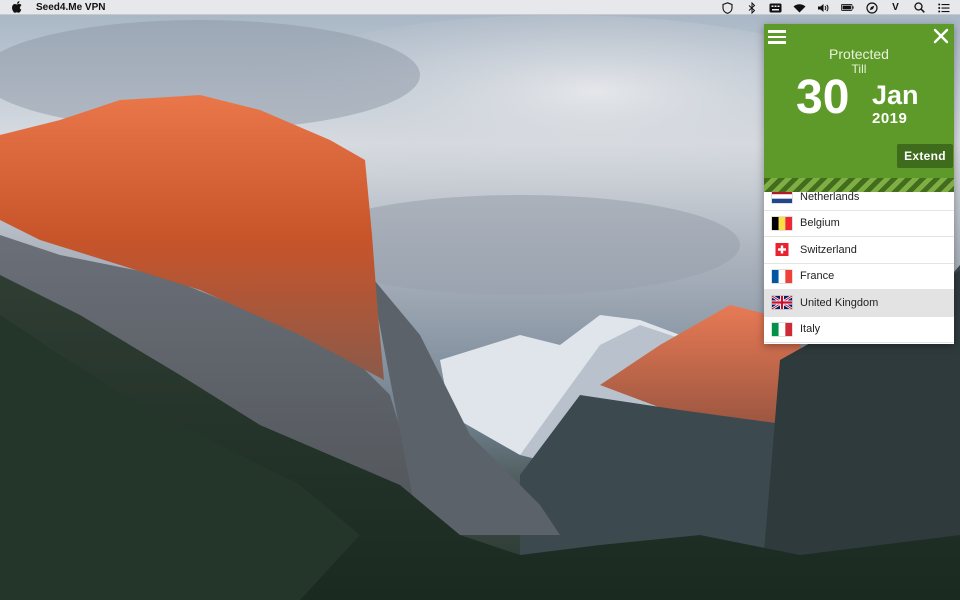 The width and height of the screenshot is (960, 600). I want to click on wifi-icon, so click(799, 7).